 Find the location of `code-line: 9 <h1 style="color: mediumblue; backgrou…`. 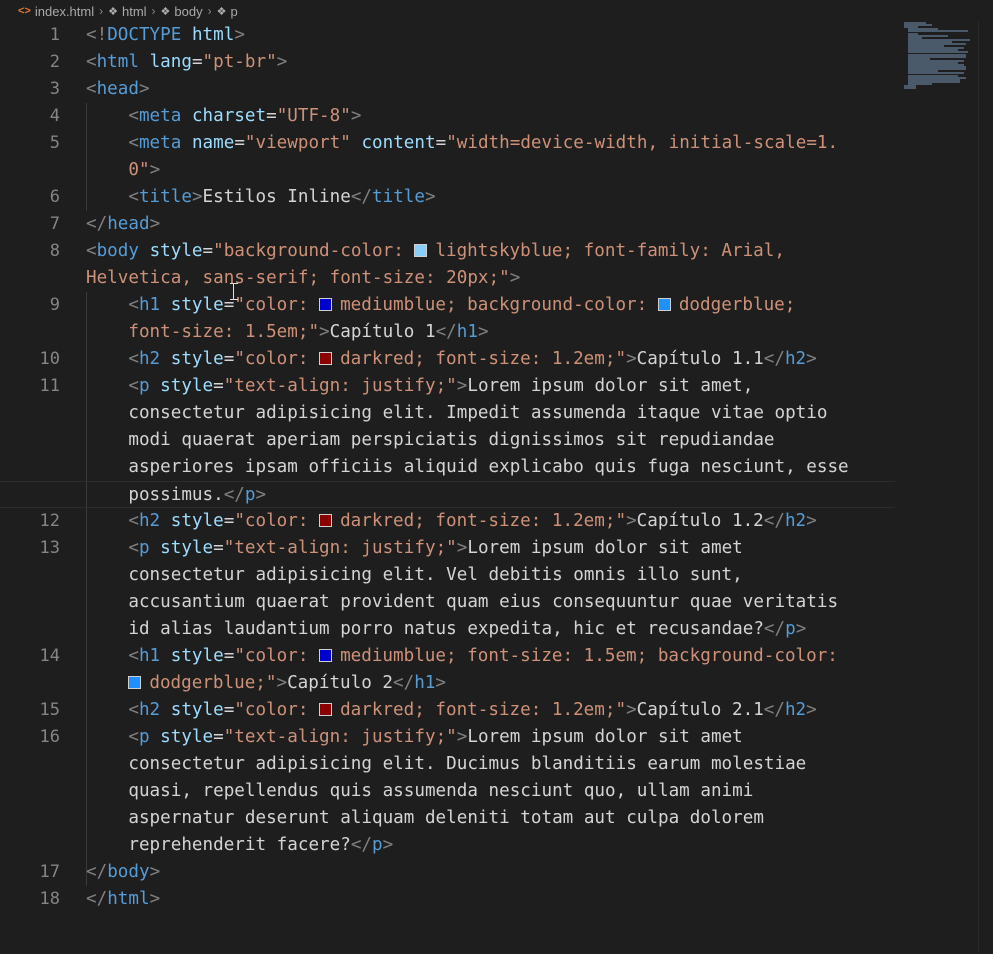

code-line: 9 <h1 style="color: mediumblue; backgrou… is located at coordinates (450, 305).